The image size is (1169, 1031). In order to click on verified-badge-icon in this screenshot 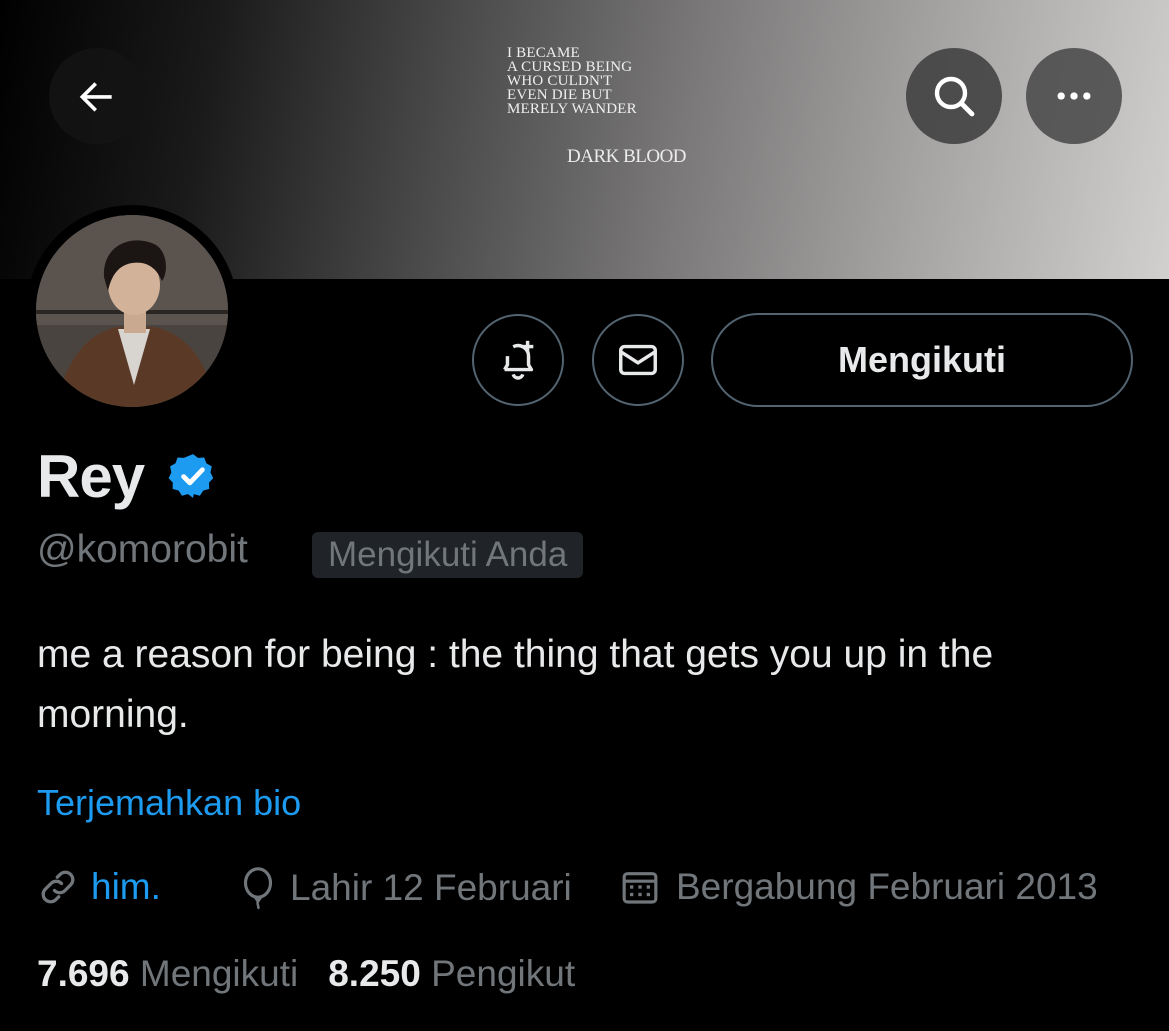, I will do `click(191, 476)`.